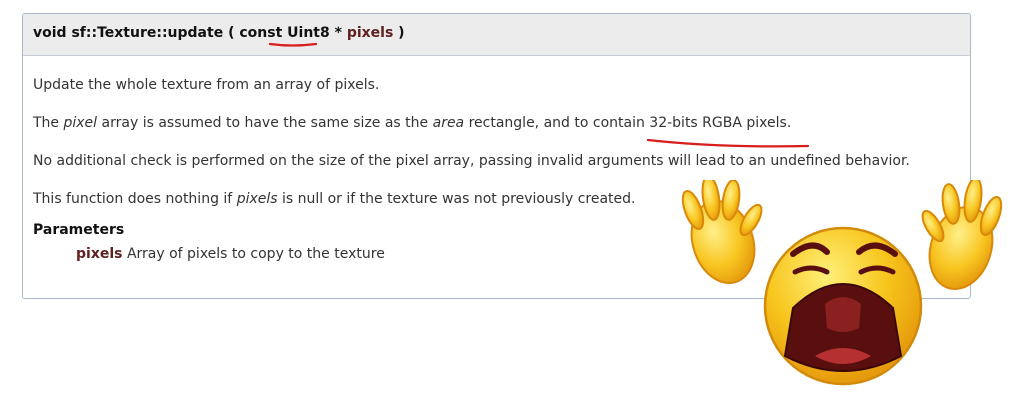 The width and height of the screenshot is (1031, 414). I want to click on function-name: sf::Texture::update, so click(147, 33).